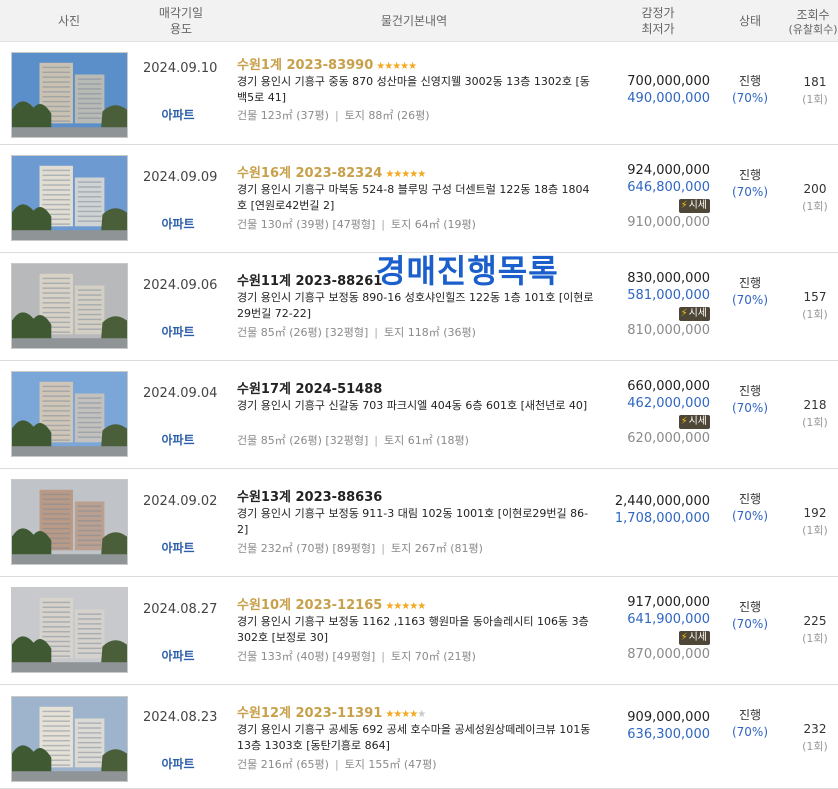  What do you see at coordinates (668, 726) in the screenshot?
I see `price-block: 909,000,000 636,300,000` at bounding box center [668, 726].